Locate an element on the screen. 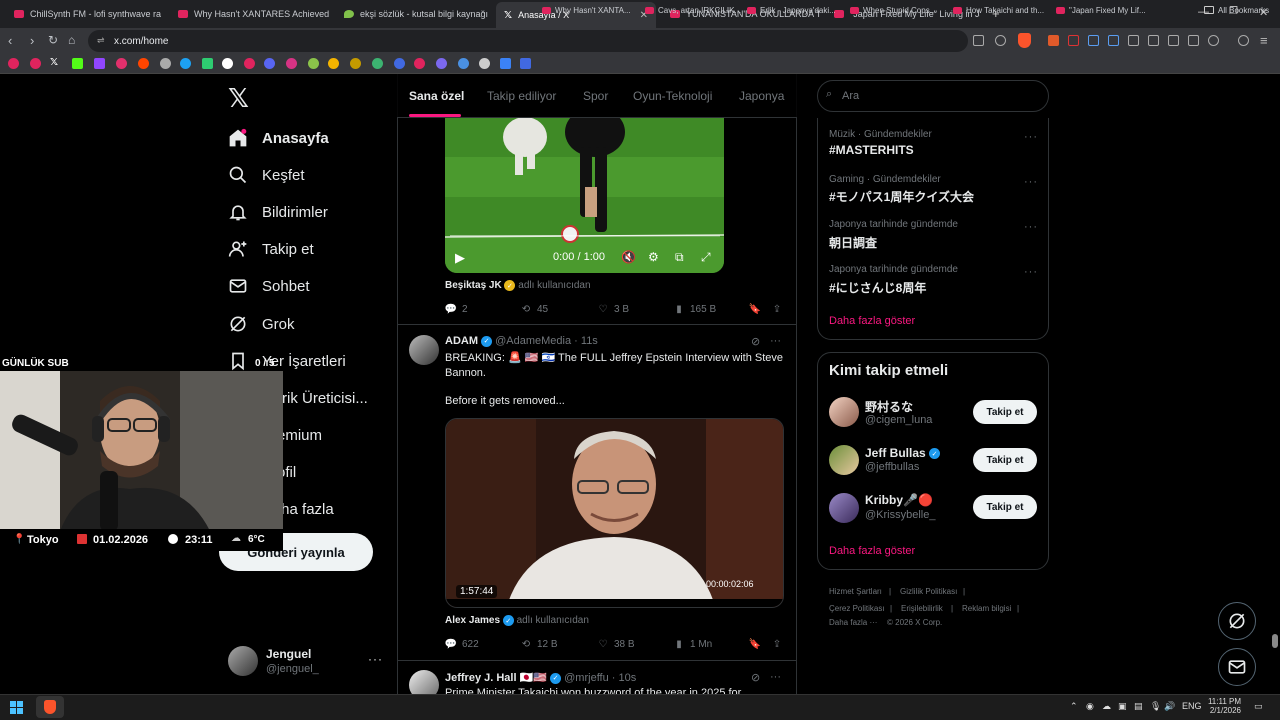 The height and width of the screenshot is (720, 1280). reply-button: 💬 622 is located at coordinates (462, 644).